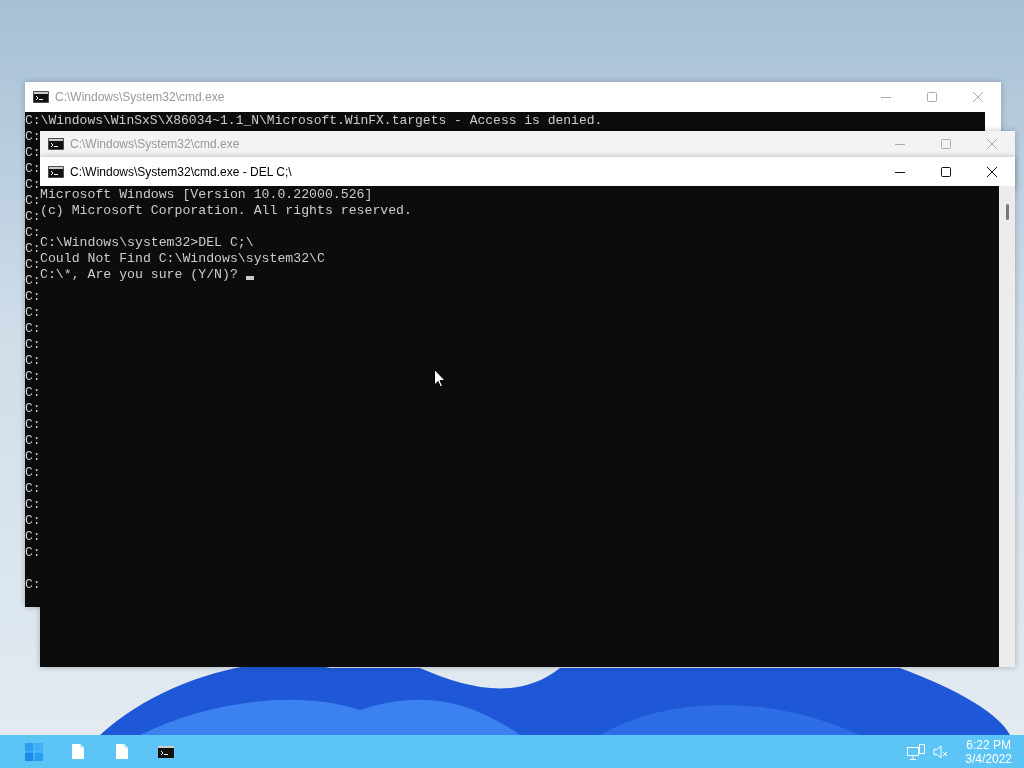 The height and width of the screenshot is (768, 1024). I want to click on console-line: Could Not Find C:\Windows\system32\C, so click(182, 258).